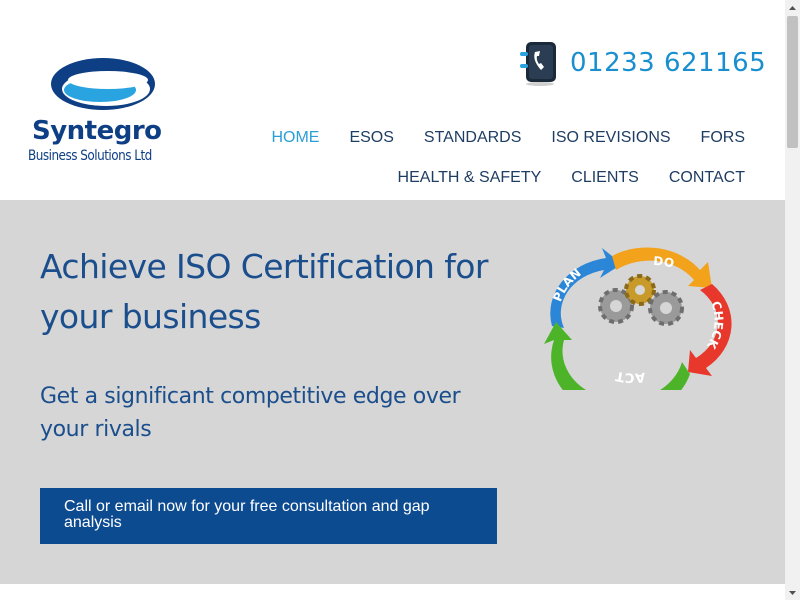 The height and width of the screenshot is (600, 800). What do you see at coordinates (90, 156) in the screenshot?
I see `brand-tagline: Business Solutions Ltd` at bounding box center [90, 156].